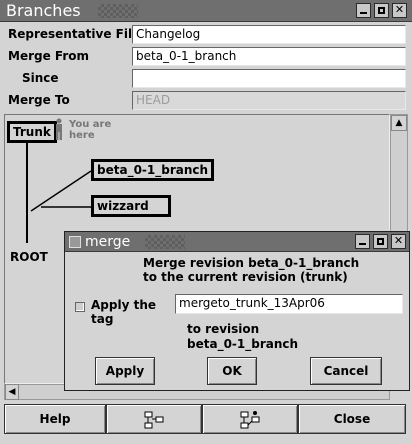  I want to click on since-row: Since, so click(206, 78).